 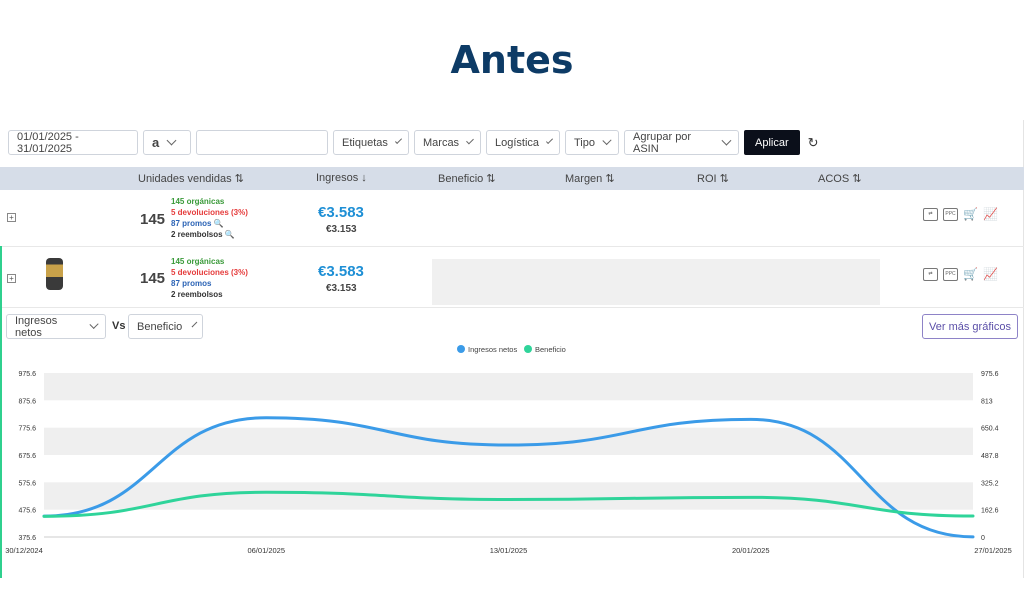 What do you see at coordinates (990, 429) in the screenshot?
I see `right-tick-label: 650.4` at bounding box center [990, 429].